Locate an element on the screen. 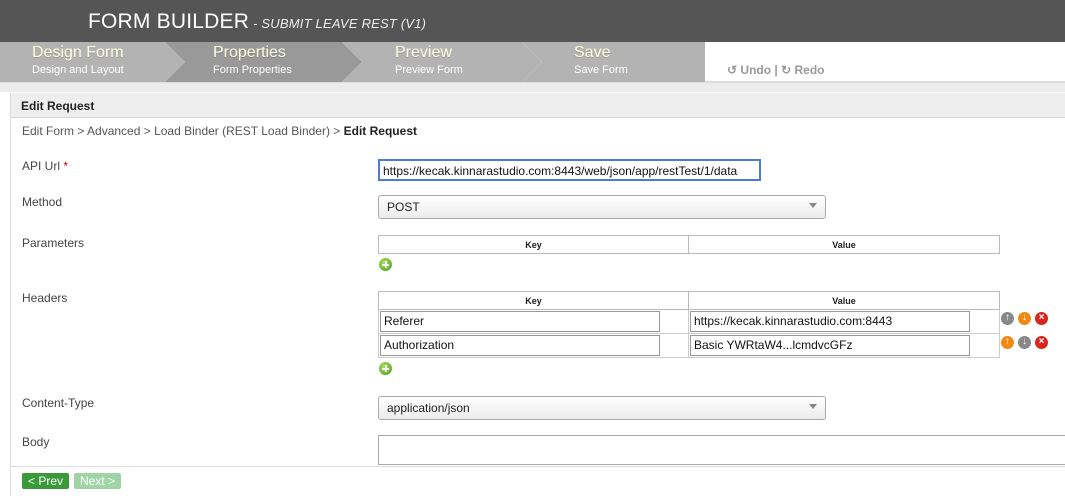  prev-button: < Prev is located at coordinates (46, 481).